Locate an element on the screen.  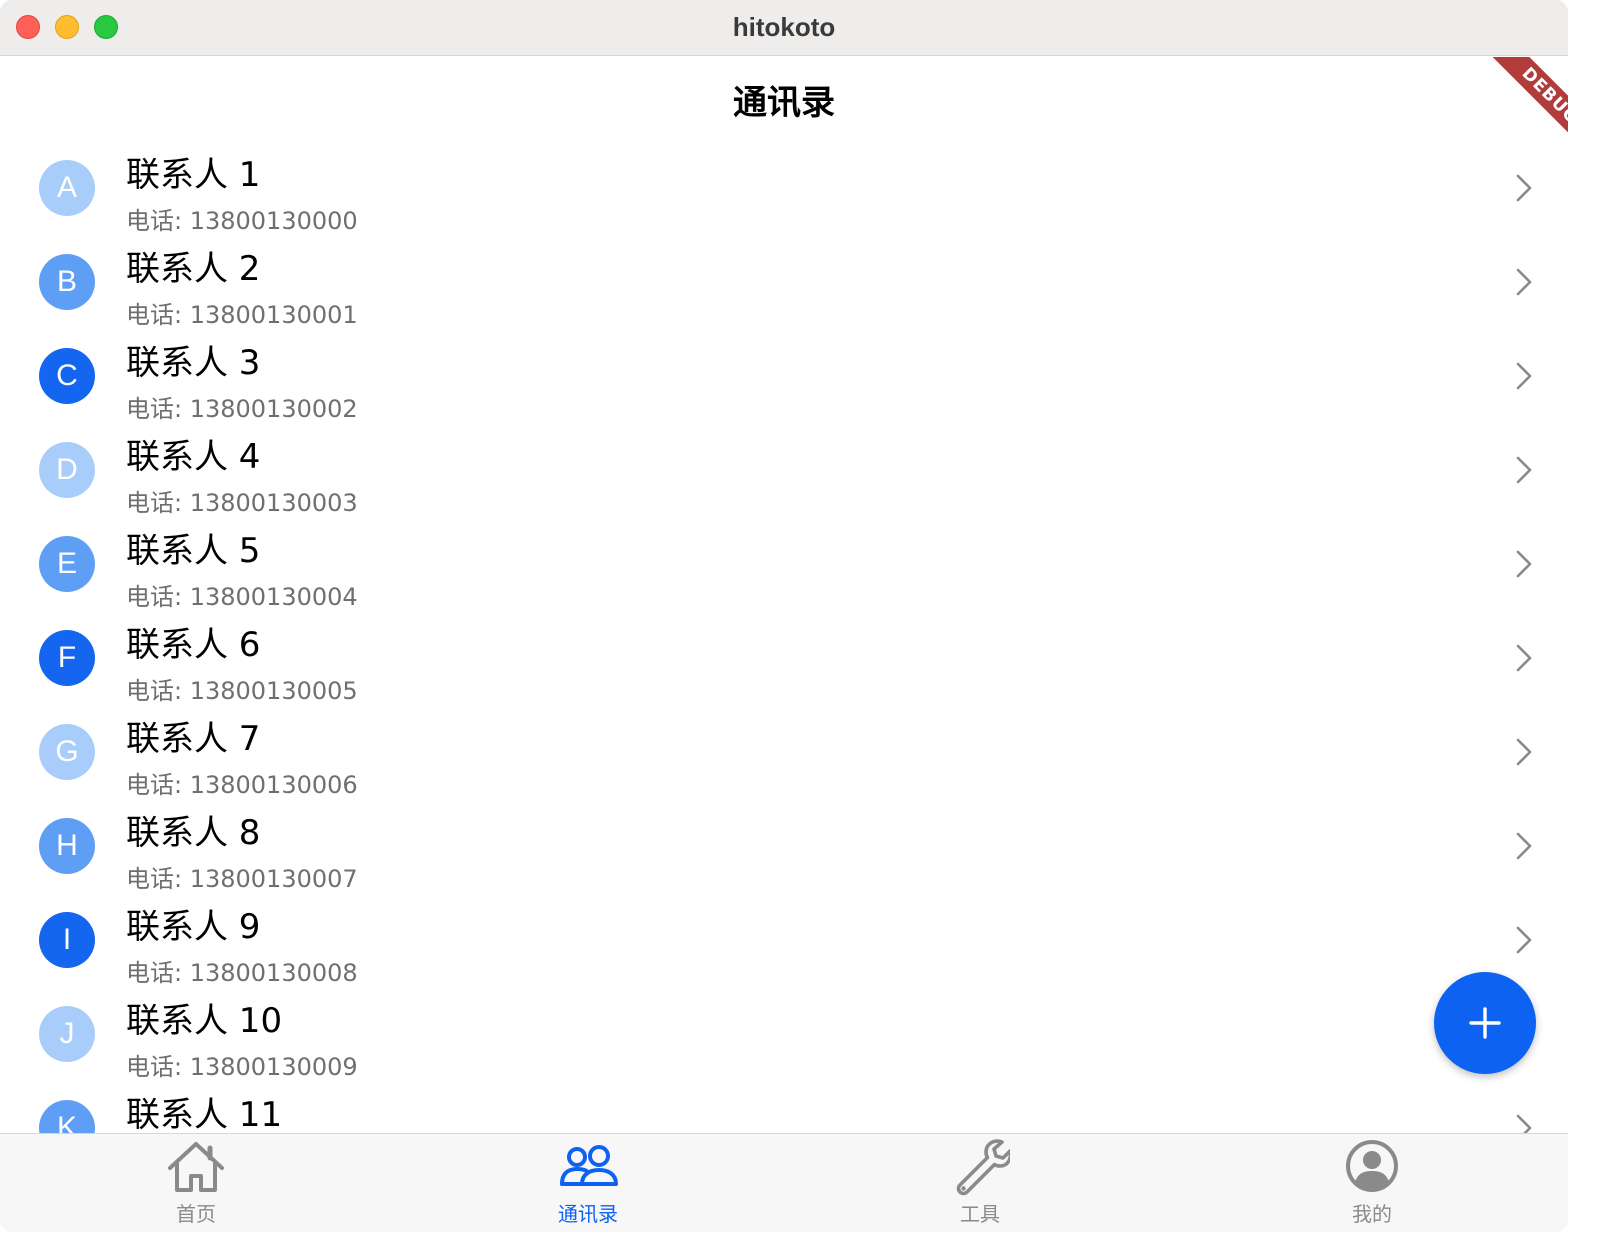
contact-name: 联系人 9 is located at coordinates (193, 927).